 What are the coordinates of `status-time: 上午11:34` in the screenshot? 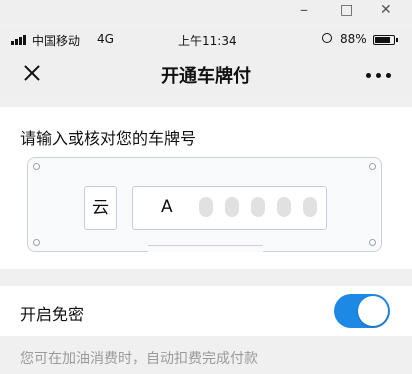 It's located at (207, 41).